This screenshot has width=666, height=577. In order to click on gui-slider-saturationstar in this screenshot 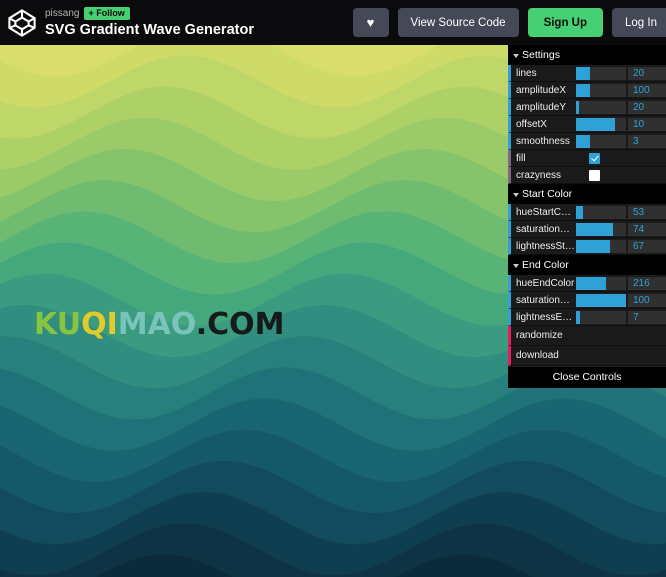, I will do `click(601, 229)`.